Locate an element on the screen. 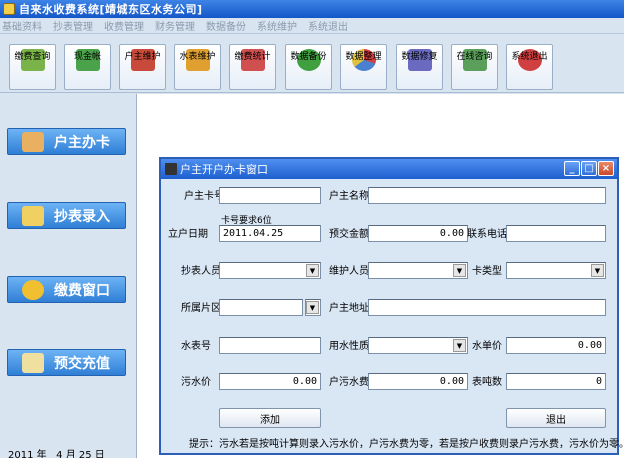 This screenshot has width=624, height=458. label-reader: 抄表人员 is located at coordinates (201, 271).